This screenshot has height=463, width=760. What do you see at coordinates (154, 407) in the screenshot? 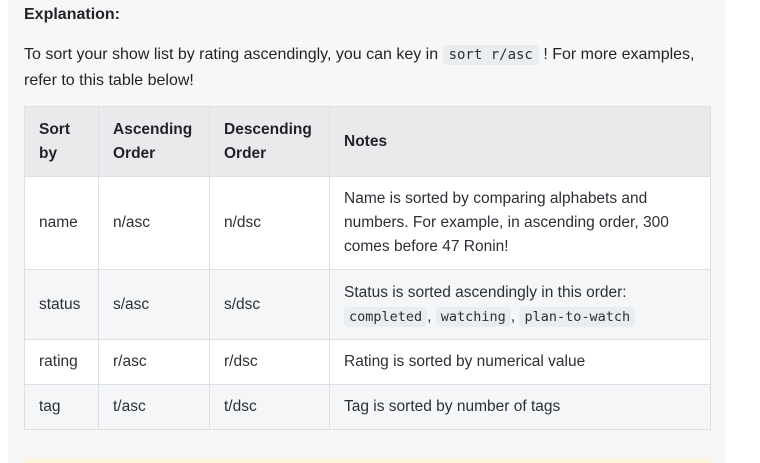
I see `cell-ascending: t/asc` at bounding box center [154, 407].